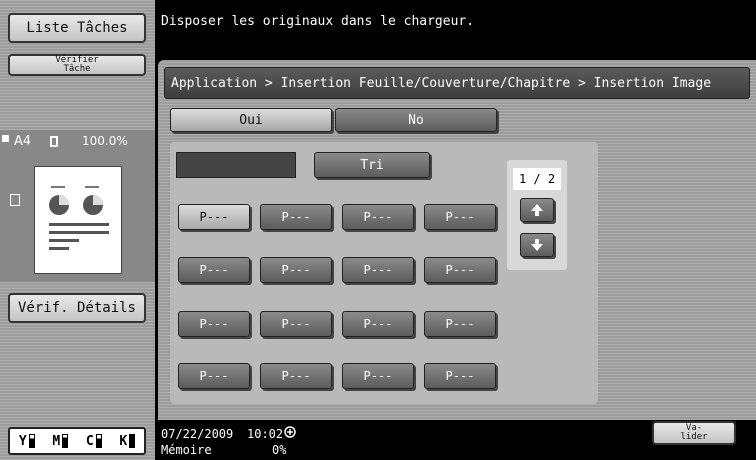 The height and width of the screenshot is (460, 756). I want to click on page-number-display, so click(236, 165).